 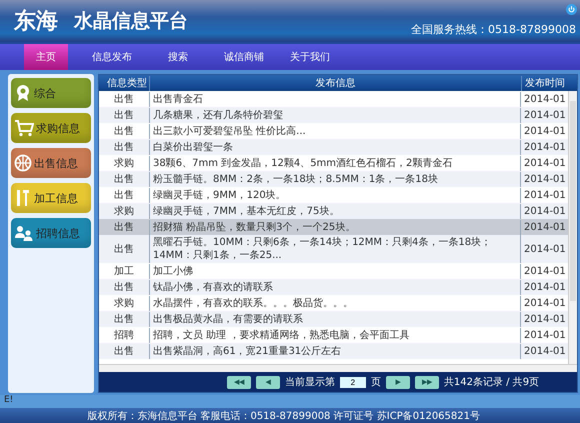 I want to click on page-label: 页, so click(x=375, y=382).